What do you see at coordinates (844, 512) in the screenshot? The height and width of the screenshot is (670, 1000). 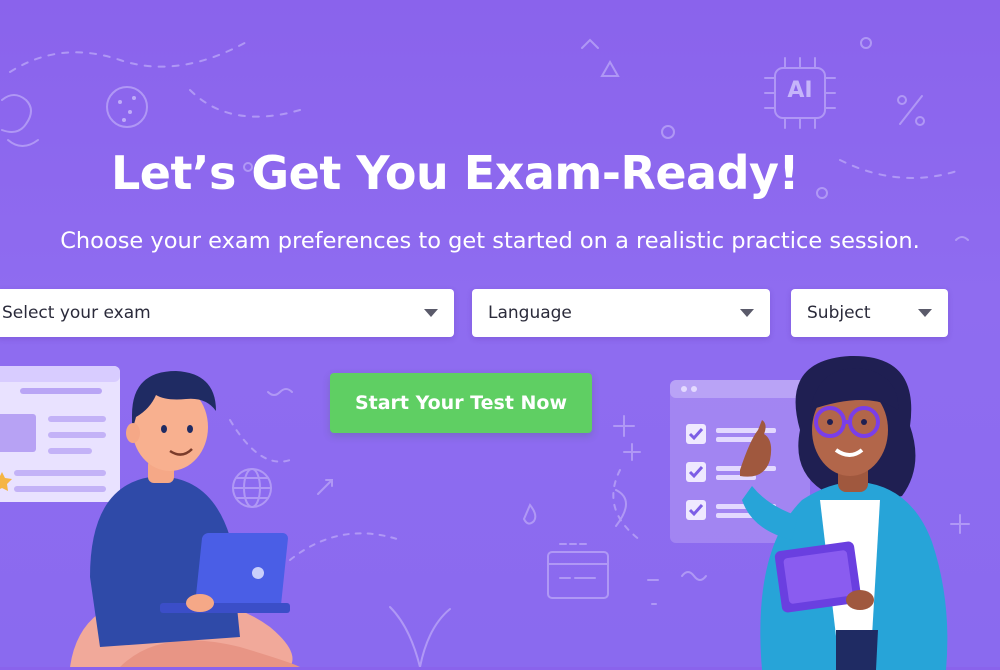 I see `teacher-illustration` at bounding box center [844, 512].